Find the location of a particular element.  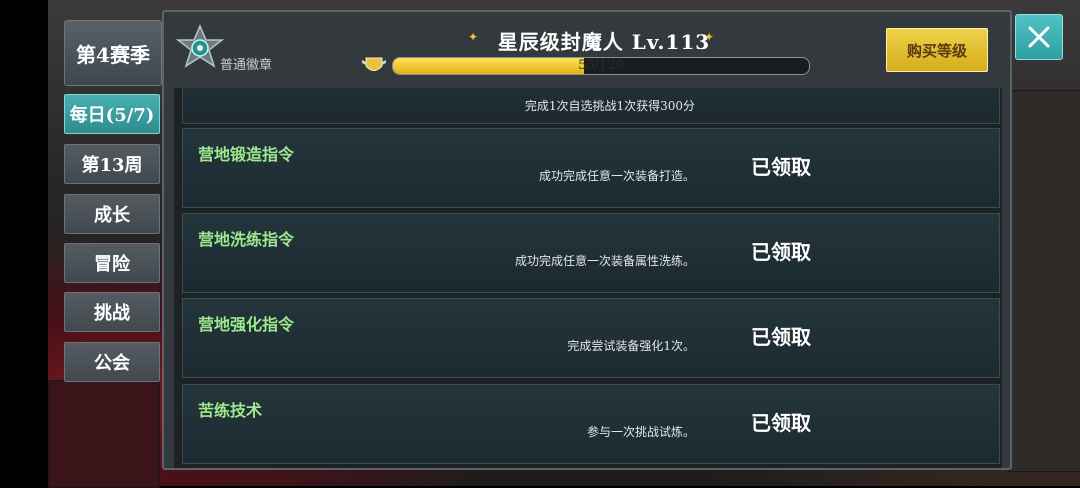

tab-growth: 成长 is located at coordinates (112, 214).